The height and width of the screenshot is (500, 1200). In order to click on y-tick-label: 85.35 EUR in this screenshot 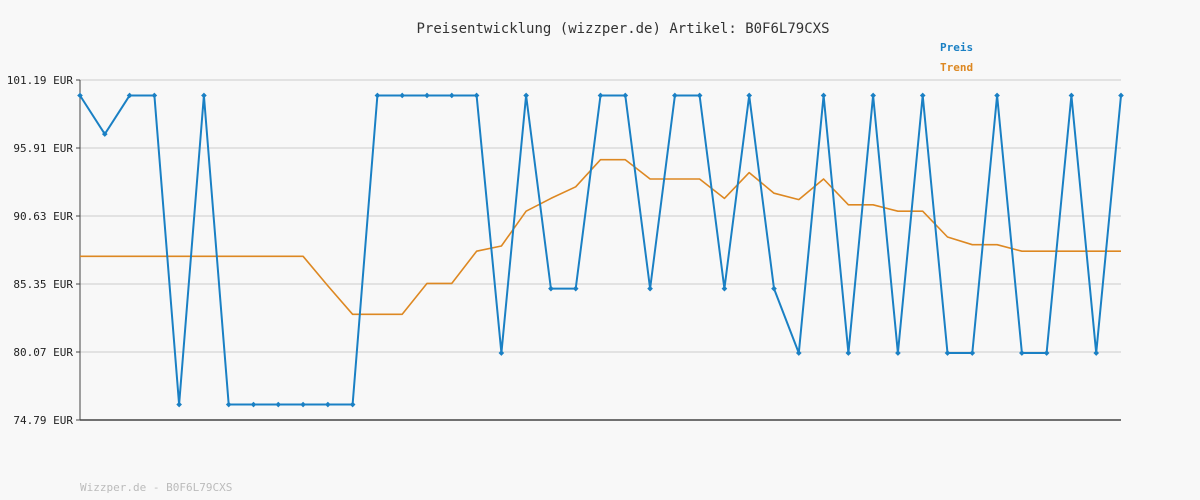, I will do `click(43, 284)`.